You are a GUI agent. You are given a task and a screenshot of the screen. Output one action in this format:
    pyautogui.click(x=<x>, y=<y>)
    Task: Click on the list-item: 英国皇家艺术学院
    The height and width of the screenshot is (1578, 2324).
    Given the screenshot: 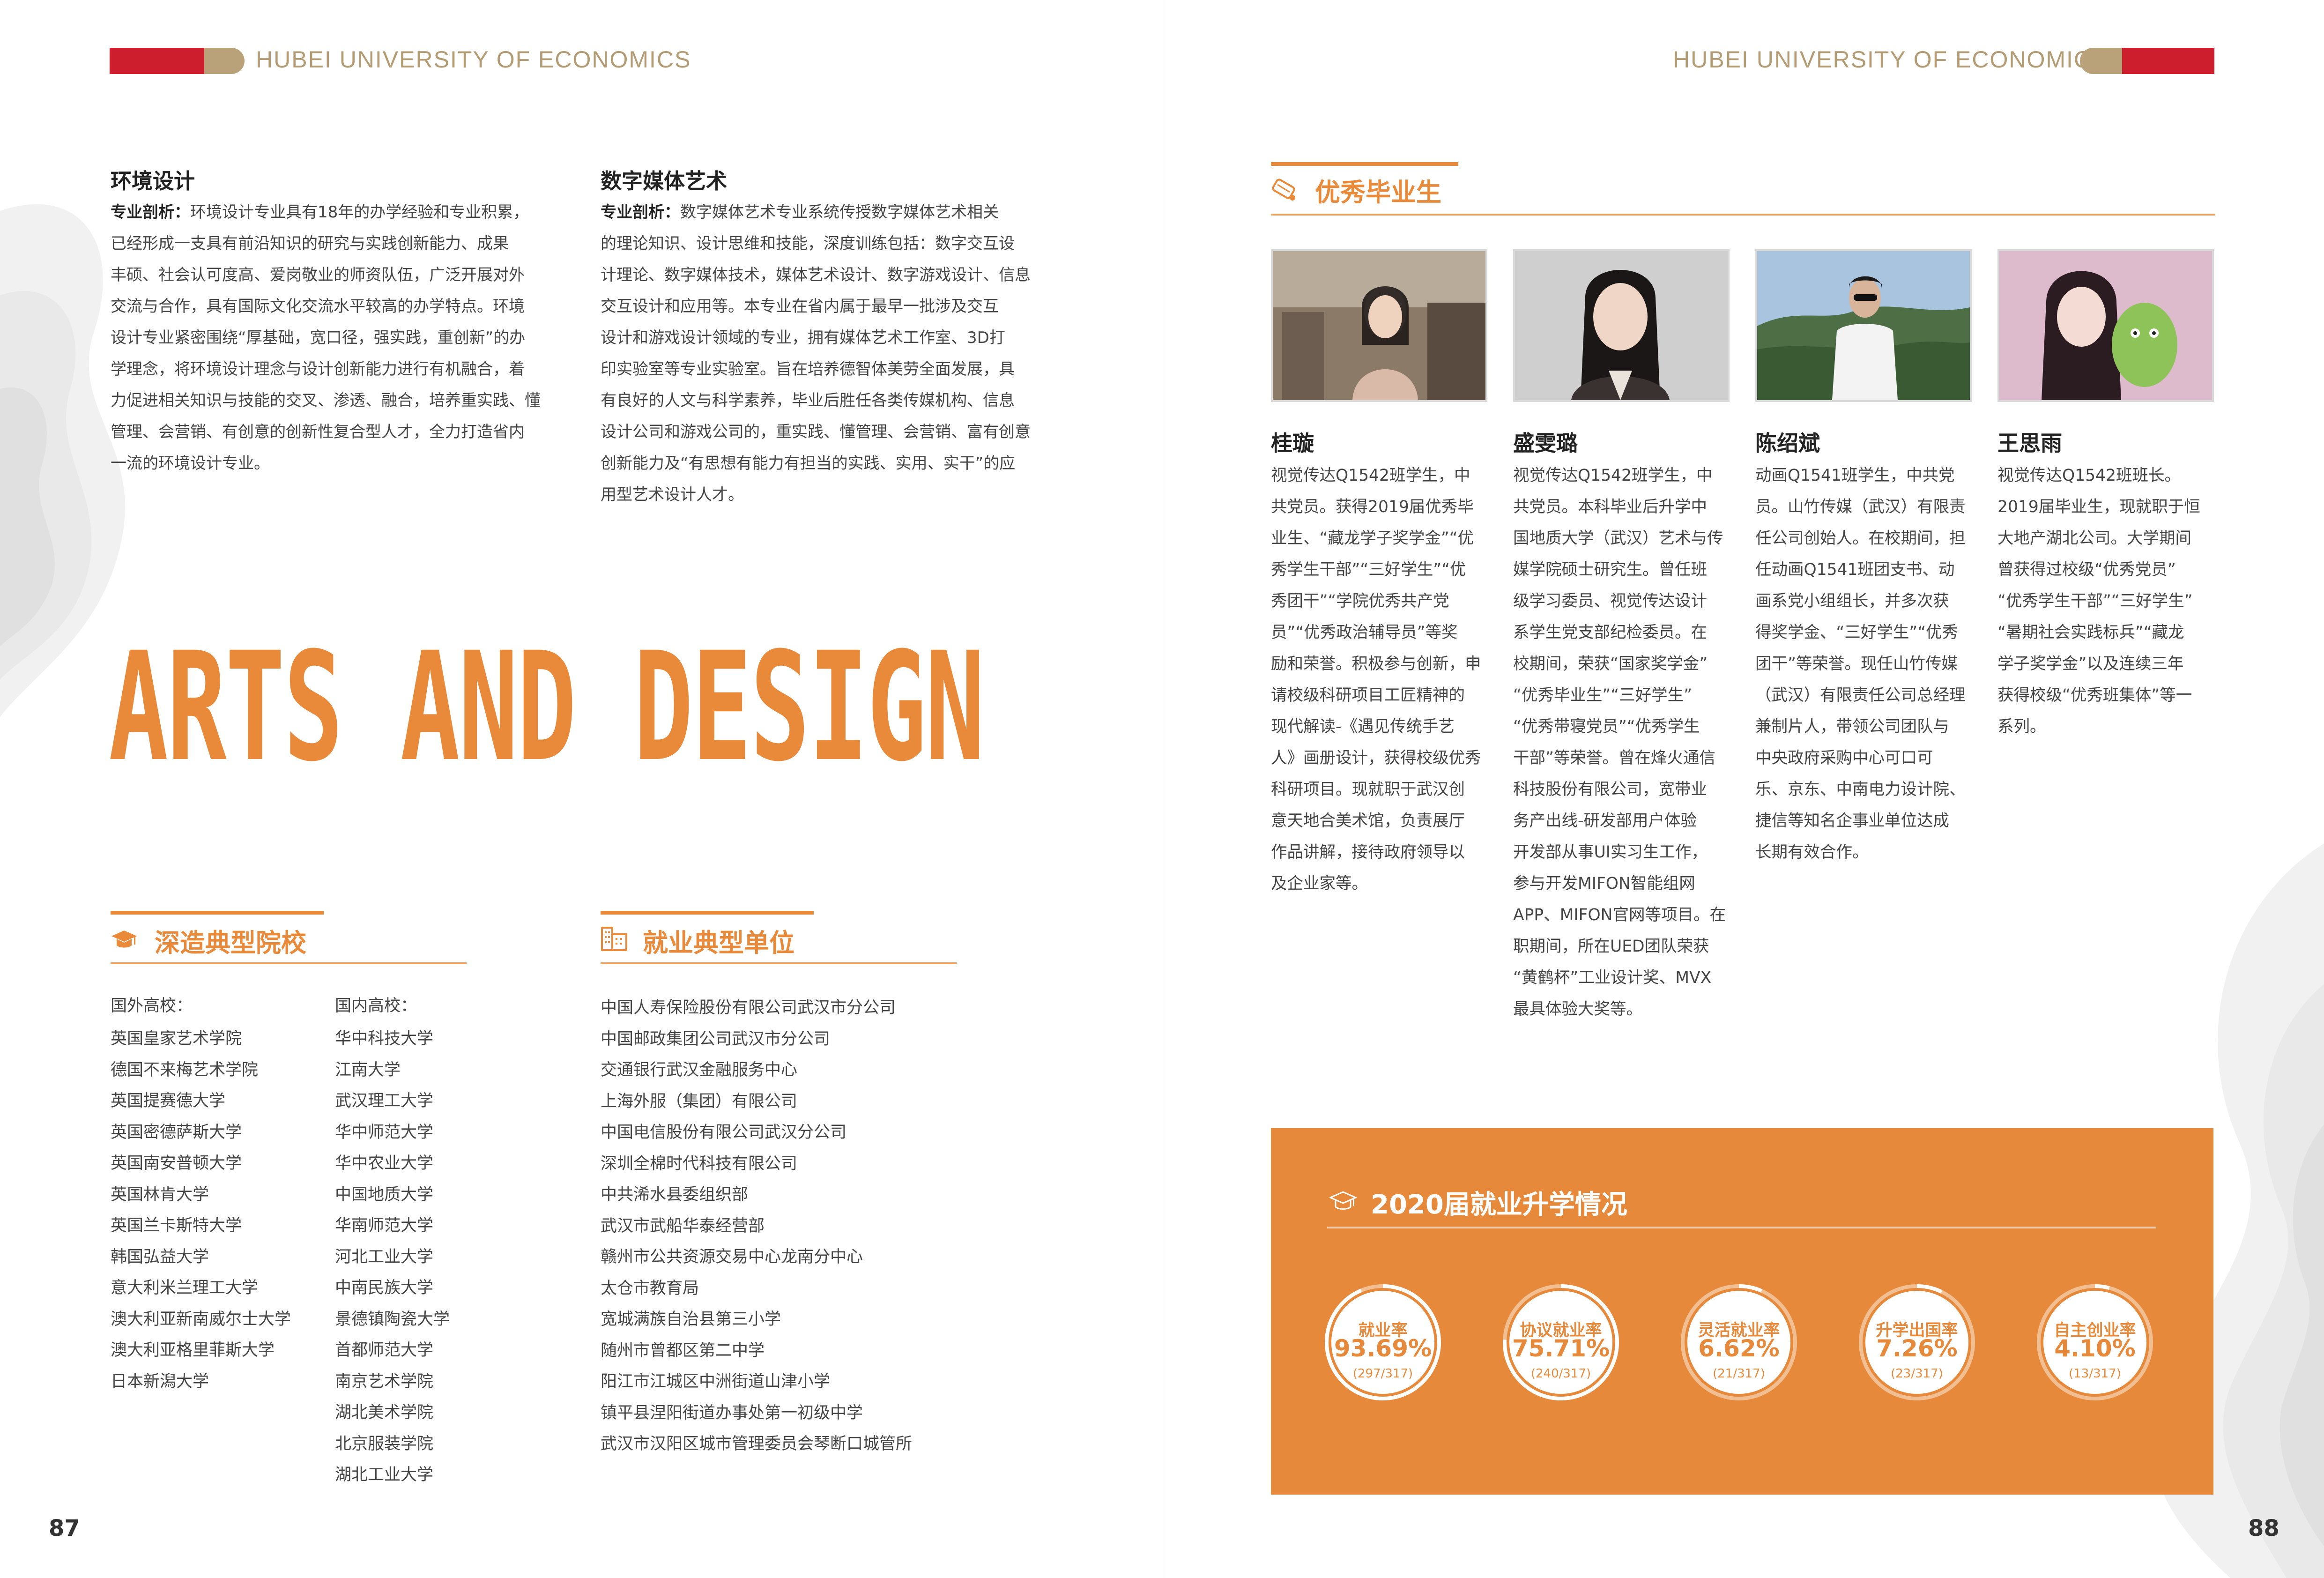 What is the action you would take?
    pyautogui.click(x=176, y=1038)
    